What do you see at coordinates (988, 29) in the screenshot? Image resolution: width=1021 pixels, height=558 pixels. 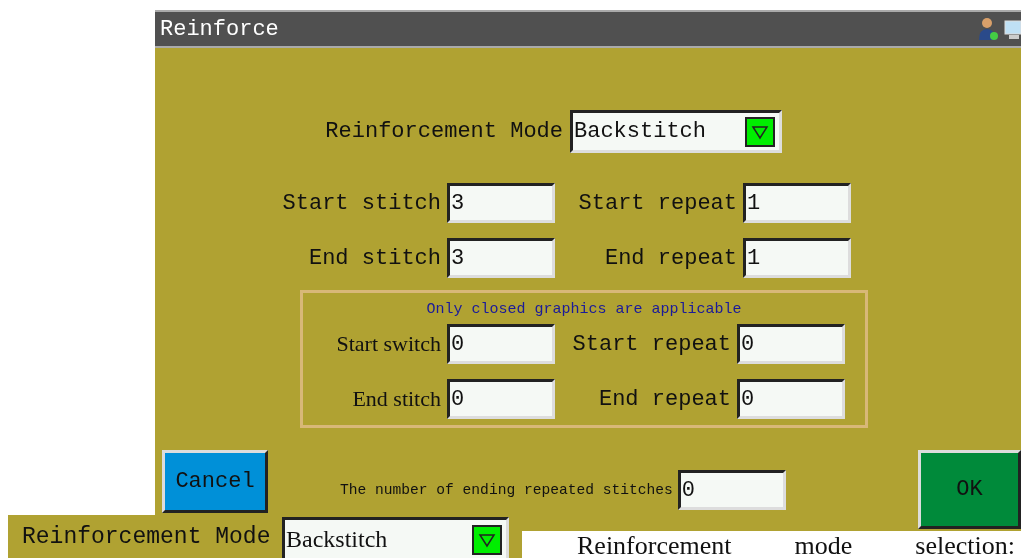 I see `user-icon` at bounding box center [988, 29].